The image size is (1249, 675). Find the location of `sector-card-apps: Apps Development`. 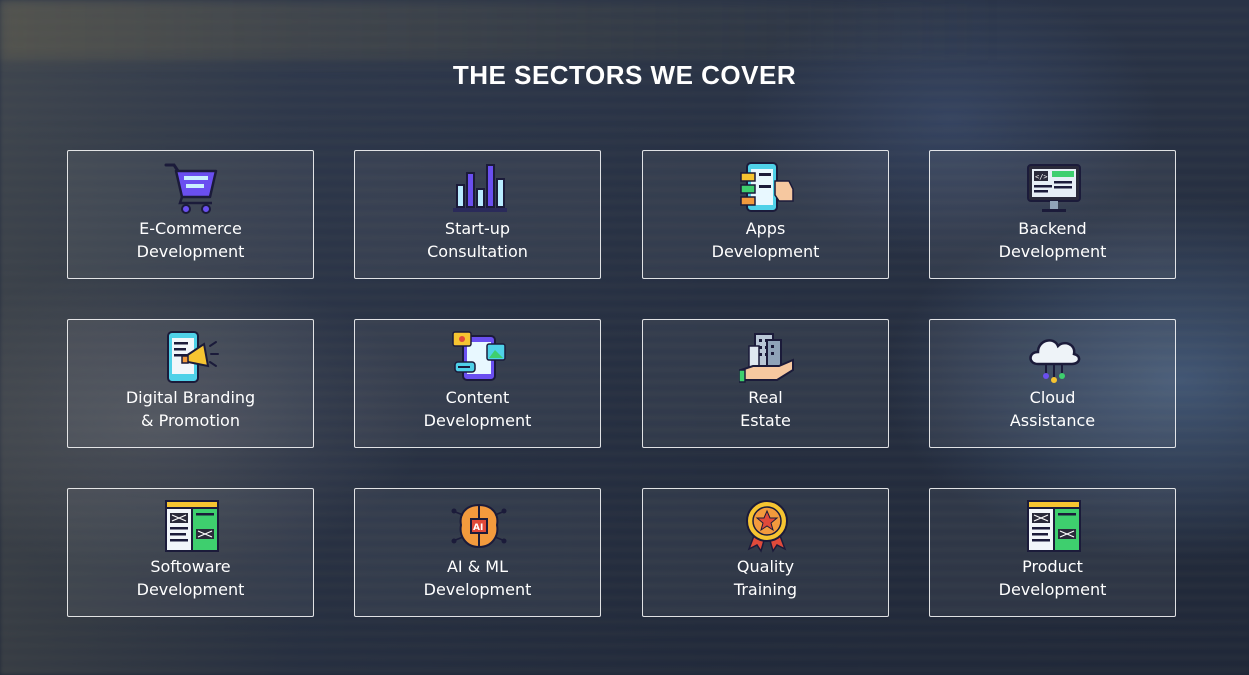

sector-card-apps: Apps Development is located at coordinates (765, 214).